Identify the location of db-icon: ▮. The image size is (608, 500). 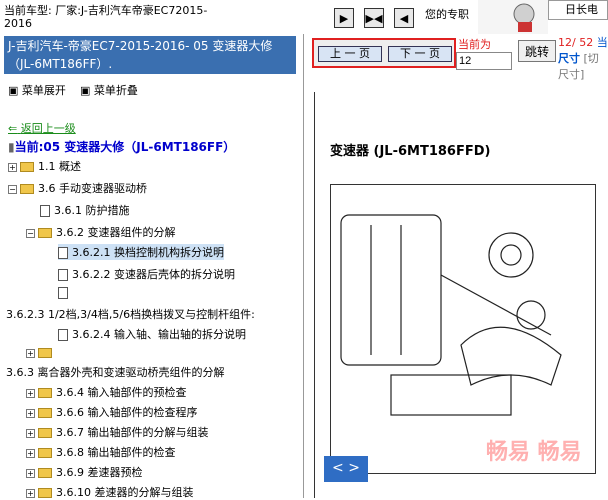
(11, 147).